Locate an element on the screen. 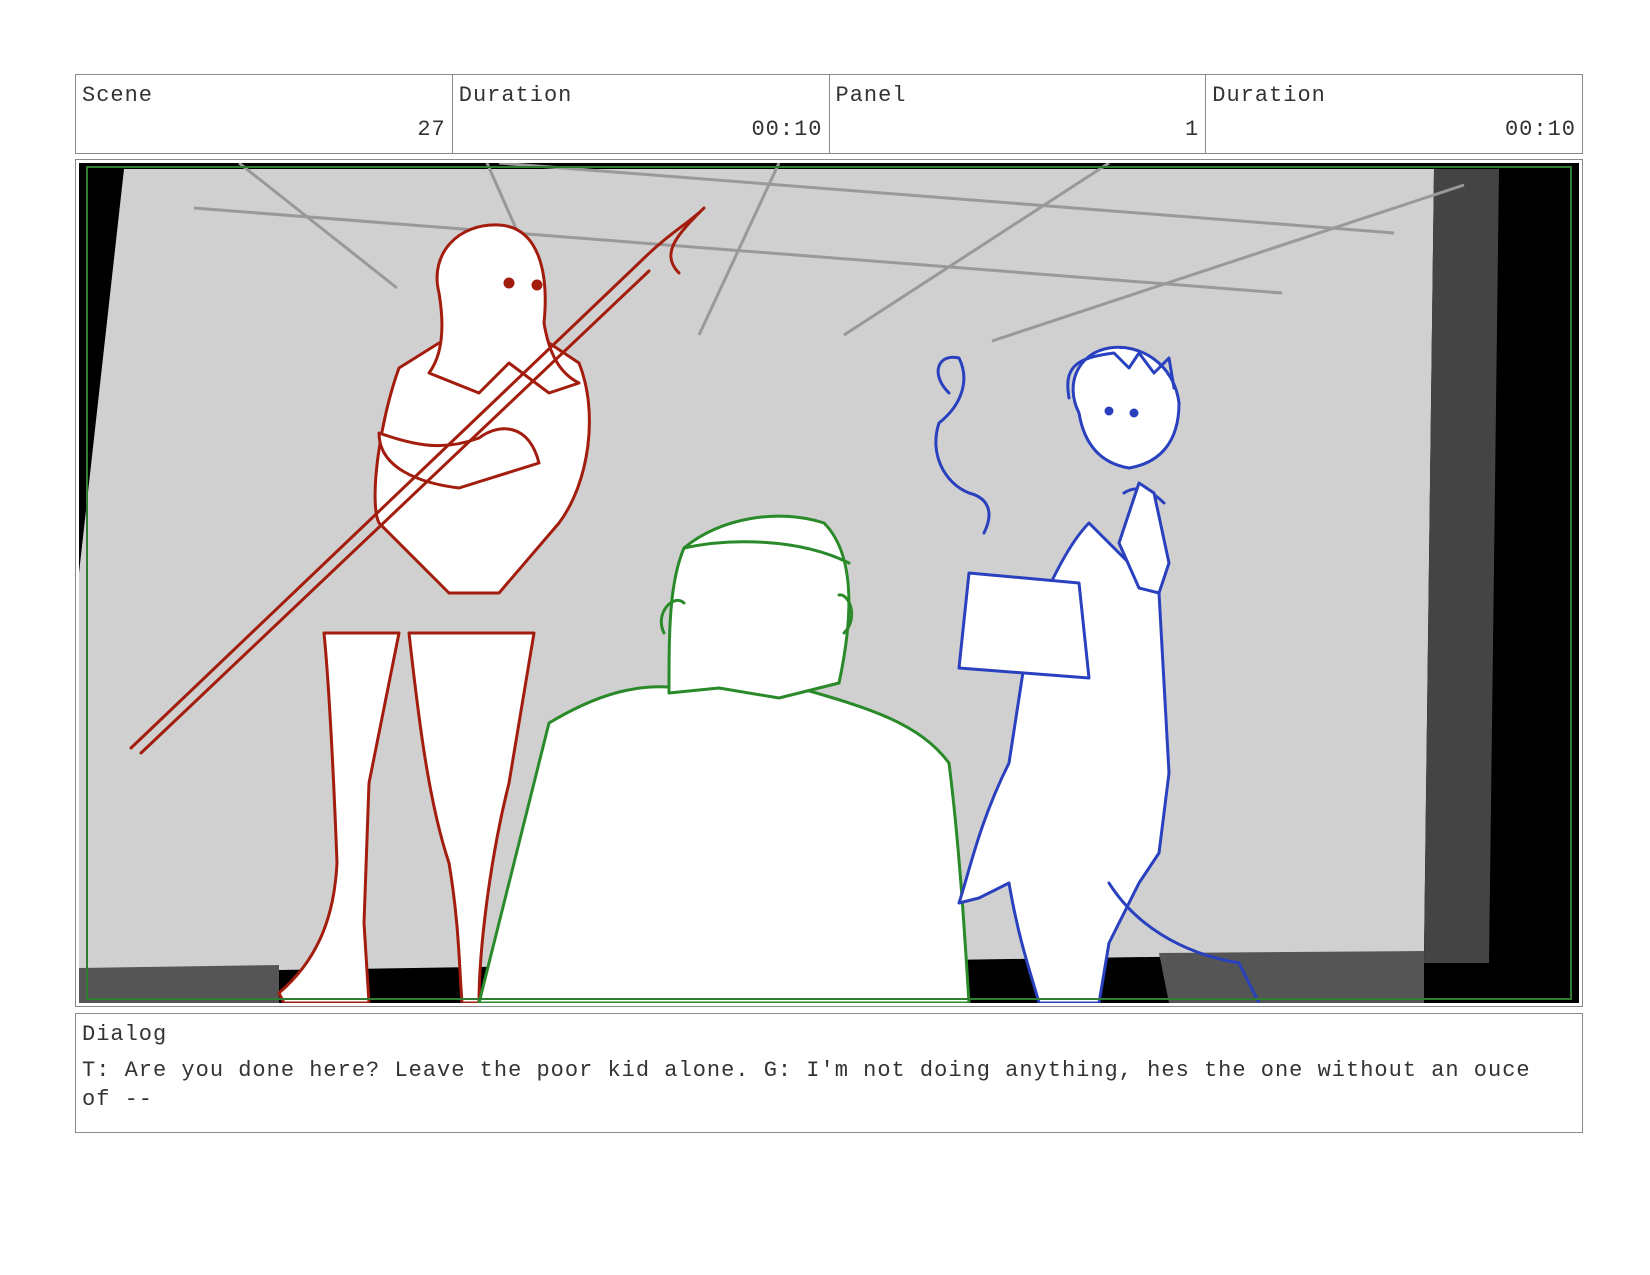 The image size is (1650, 1275). panel-duration-label: Duration is located at coordinates (1269, 95).